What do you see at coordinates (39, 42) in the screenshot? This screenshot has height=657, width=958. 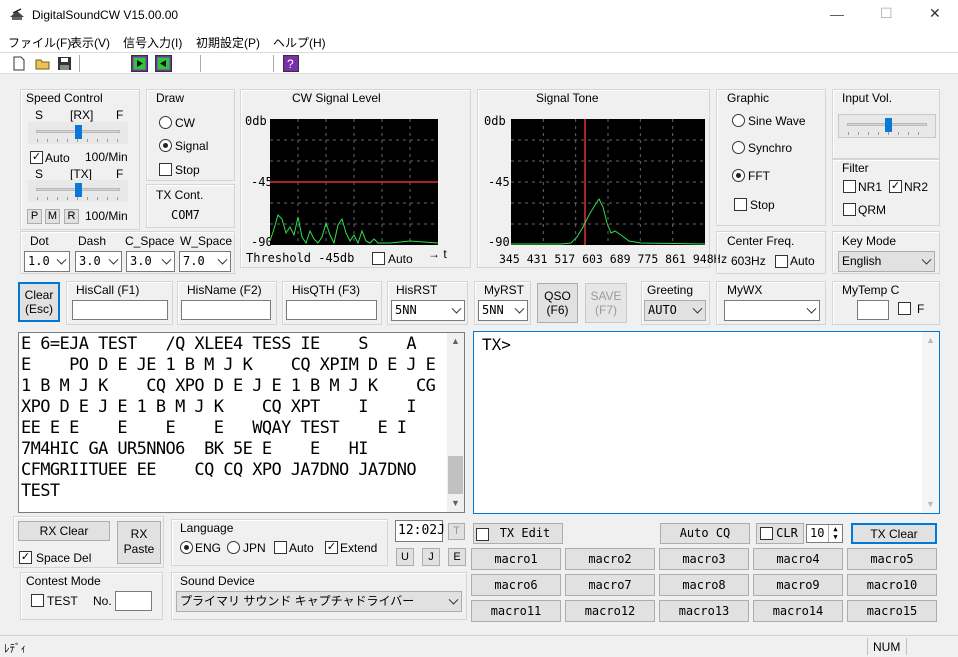 I see `menu-file: ファイル(F)` at bounding box center [39, 42].